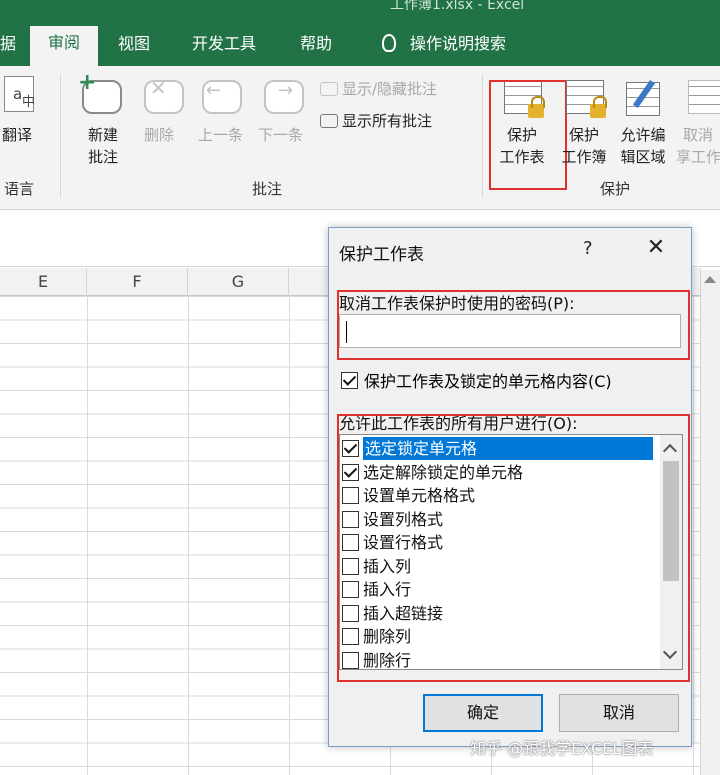 This screenshot has width=720, height=775. Describe the element at coordinates (64, 46) in the screenshot. I see `tab-review: 审阅` at that location.